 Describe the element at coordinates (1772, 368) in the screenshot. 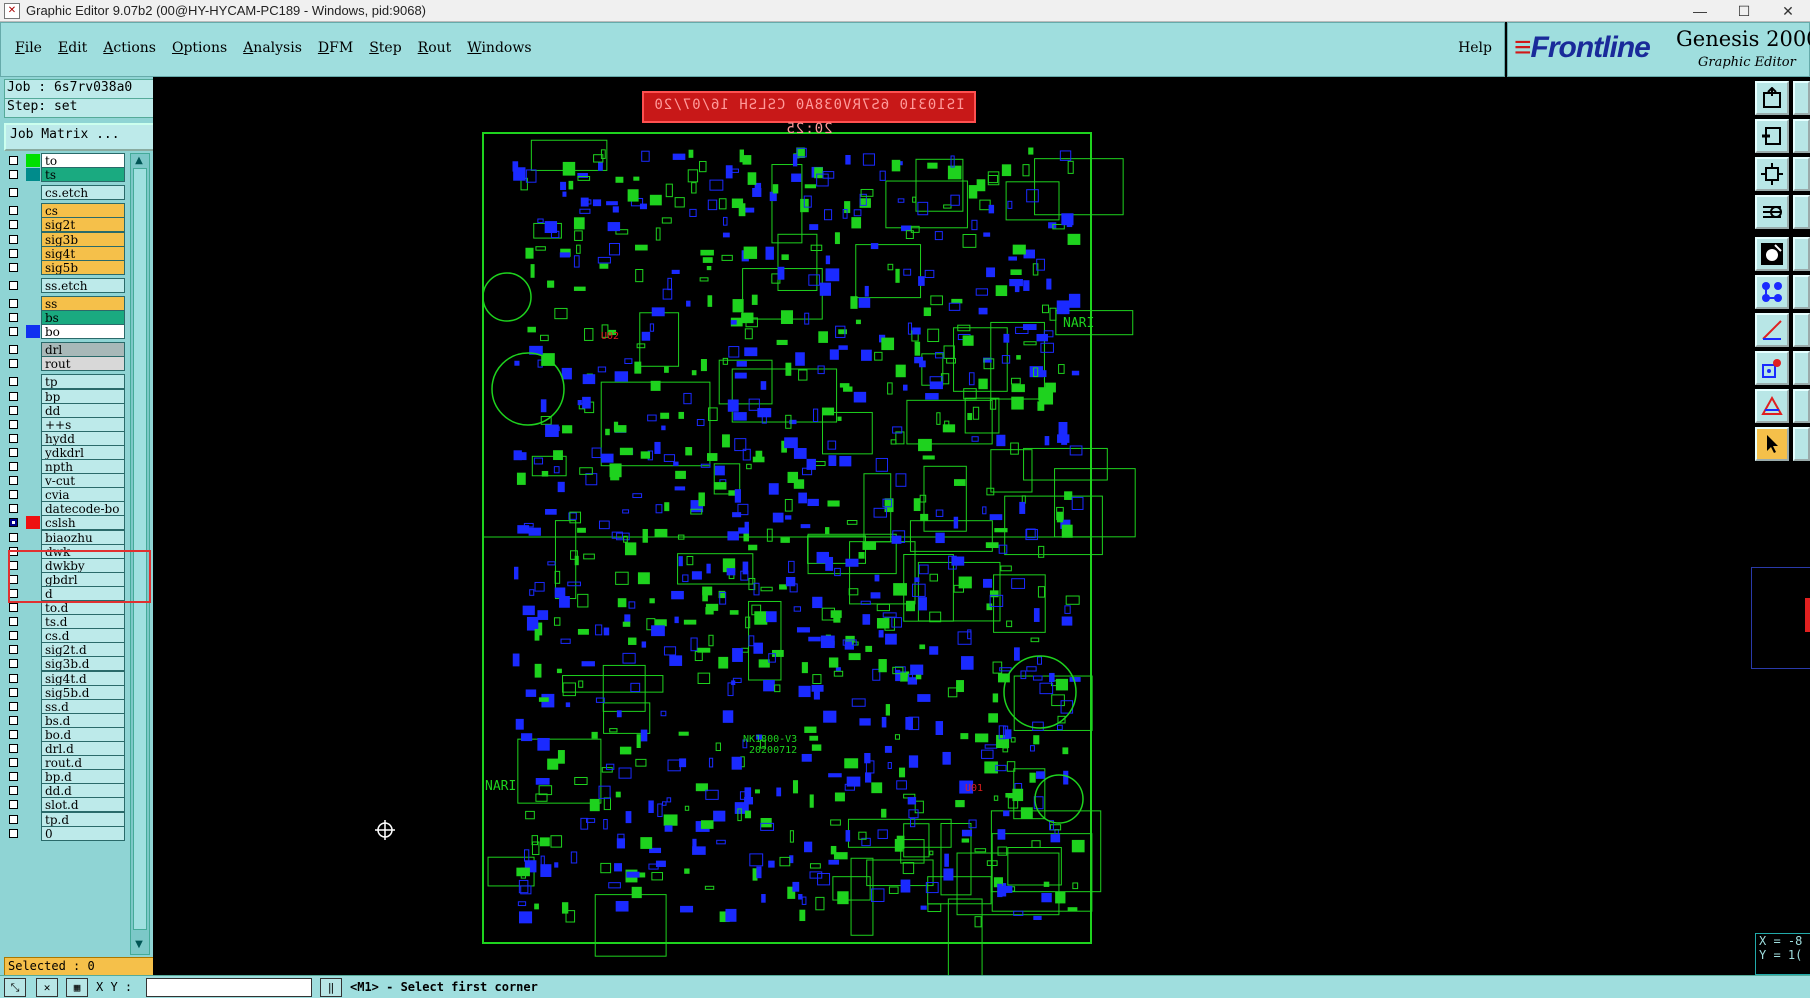

I see `snap-button` at that location.